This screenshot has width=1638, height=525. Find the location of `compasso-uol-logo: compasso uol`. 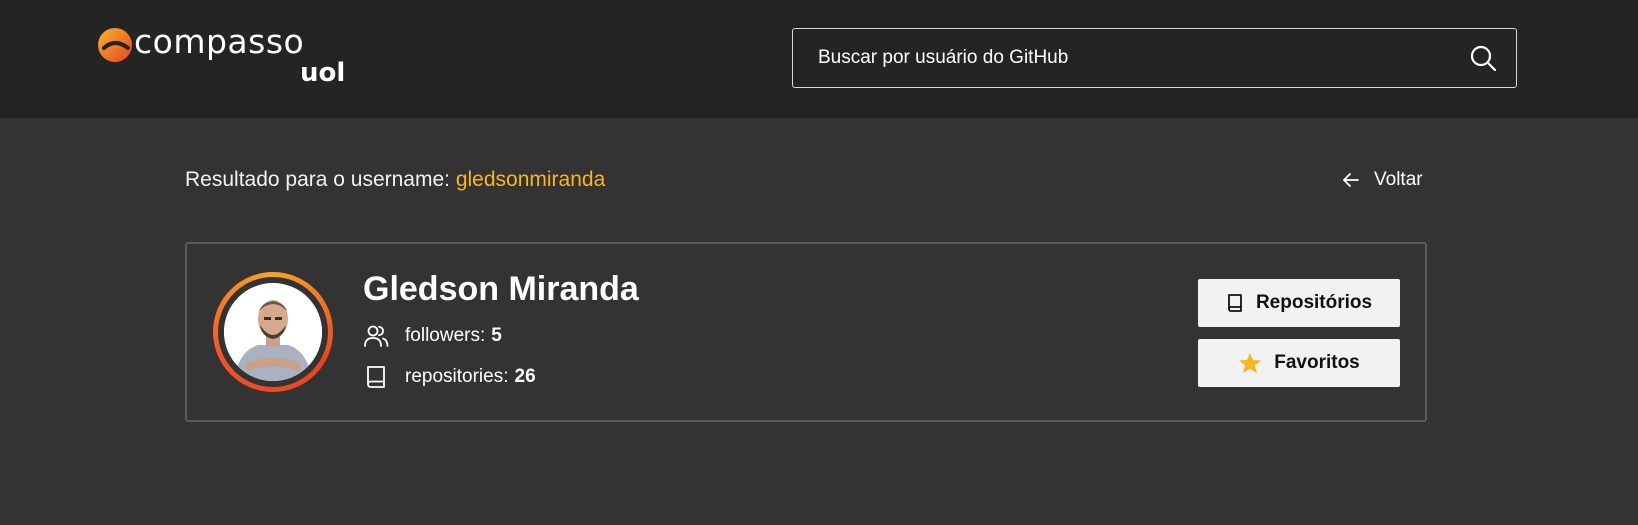

compasso-uol-logo: compasso uol is located at coordinates (226, 55).